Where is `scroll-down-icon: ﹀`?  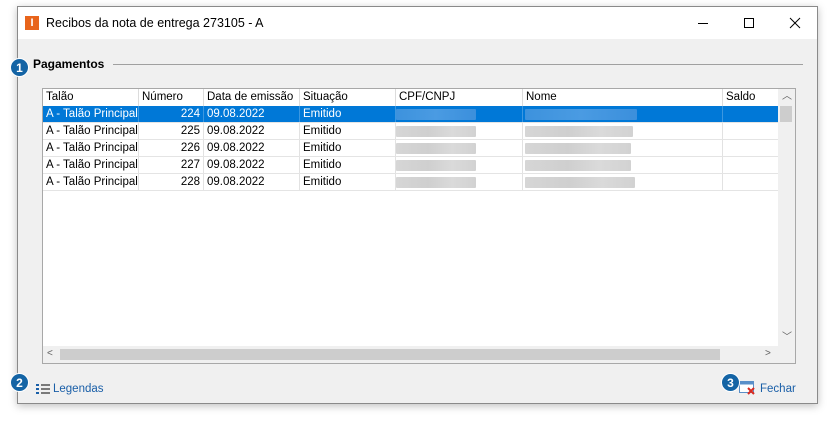
scroll-down-icon: ﹀ is located at coordinates (787, 338).